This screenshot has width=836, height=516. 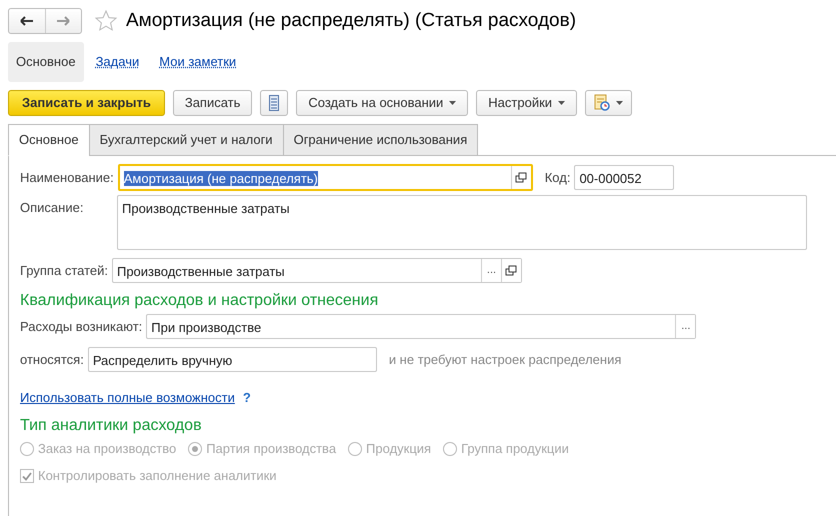 I want to click on tab: Основное, so click(x=49, y=140).